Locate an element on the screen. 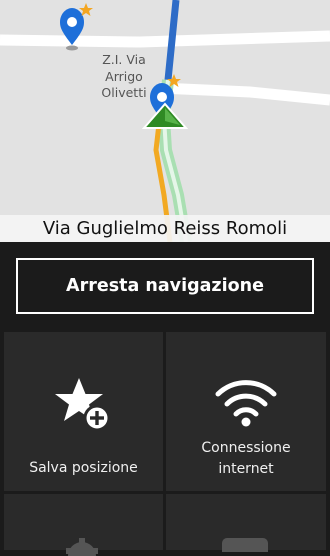 The height and width of the screenshot is (556, 330). internet-connection-text: Connessione internet is located at coordinates (246, 458).